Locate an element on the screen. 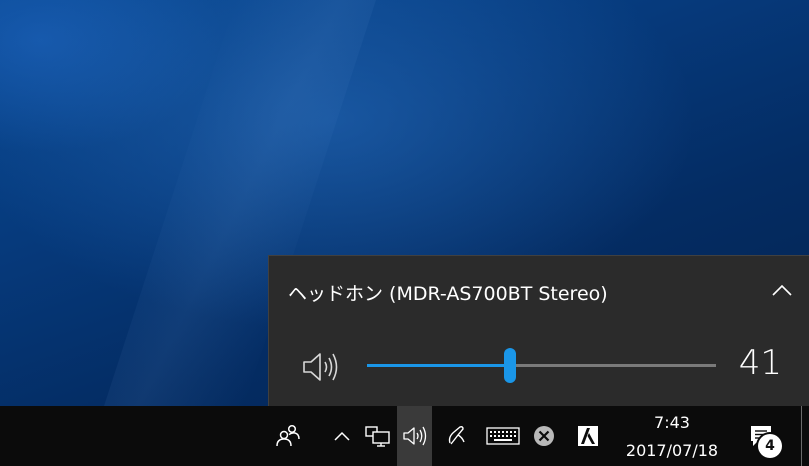  people-icon is located at coordinates (288, 435).